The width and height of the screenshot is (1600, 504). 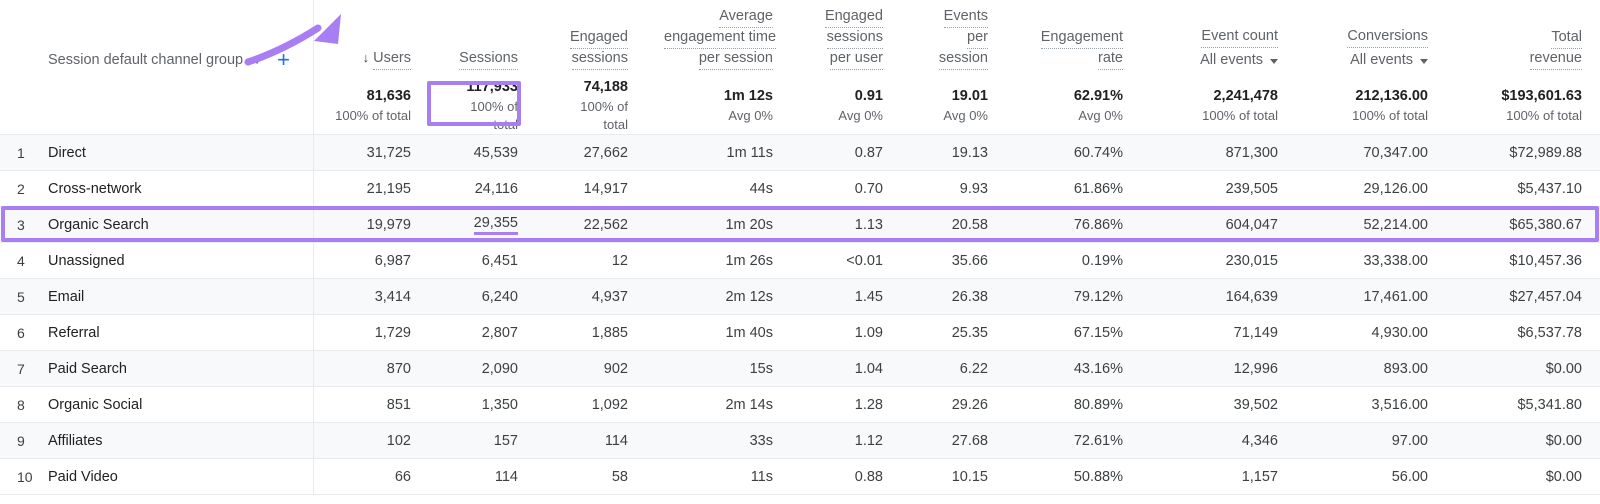 I want to click on summary-value: 0.91, so click(x=868, y=96).